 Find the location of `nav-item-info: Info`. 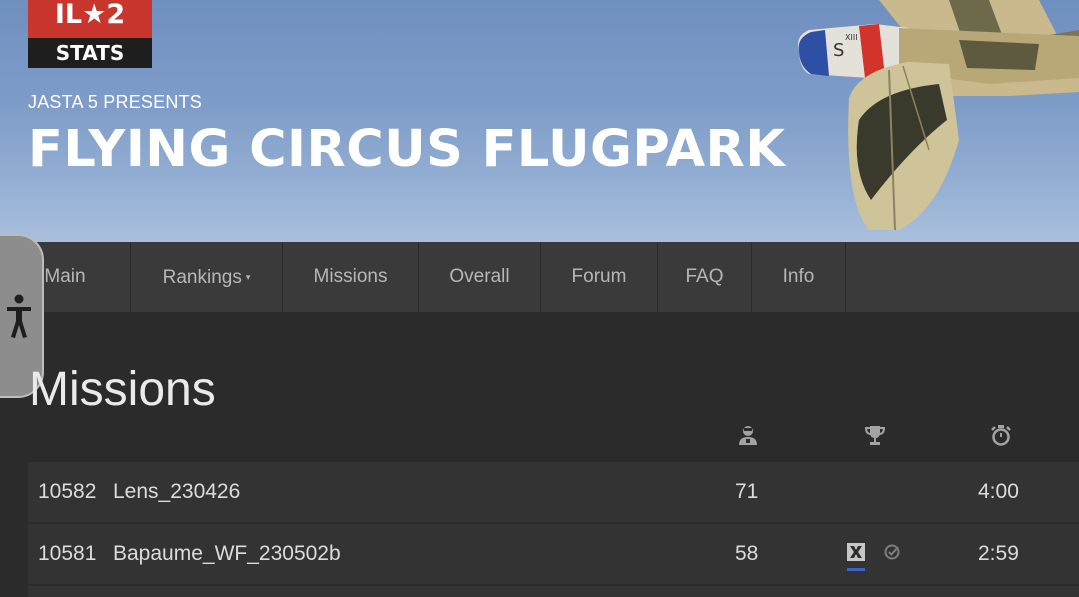

nav-item-info: Info is located at coordinates (799, 277).